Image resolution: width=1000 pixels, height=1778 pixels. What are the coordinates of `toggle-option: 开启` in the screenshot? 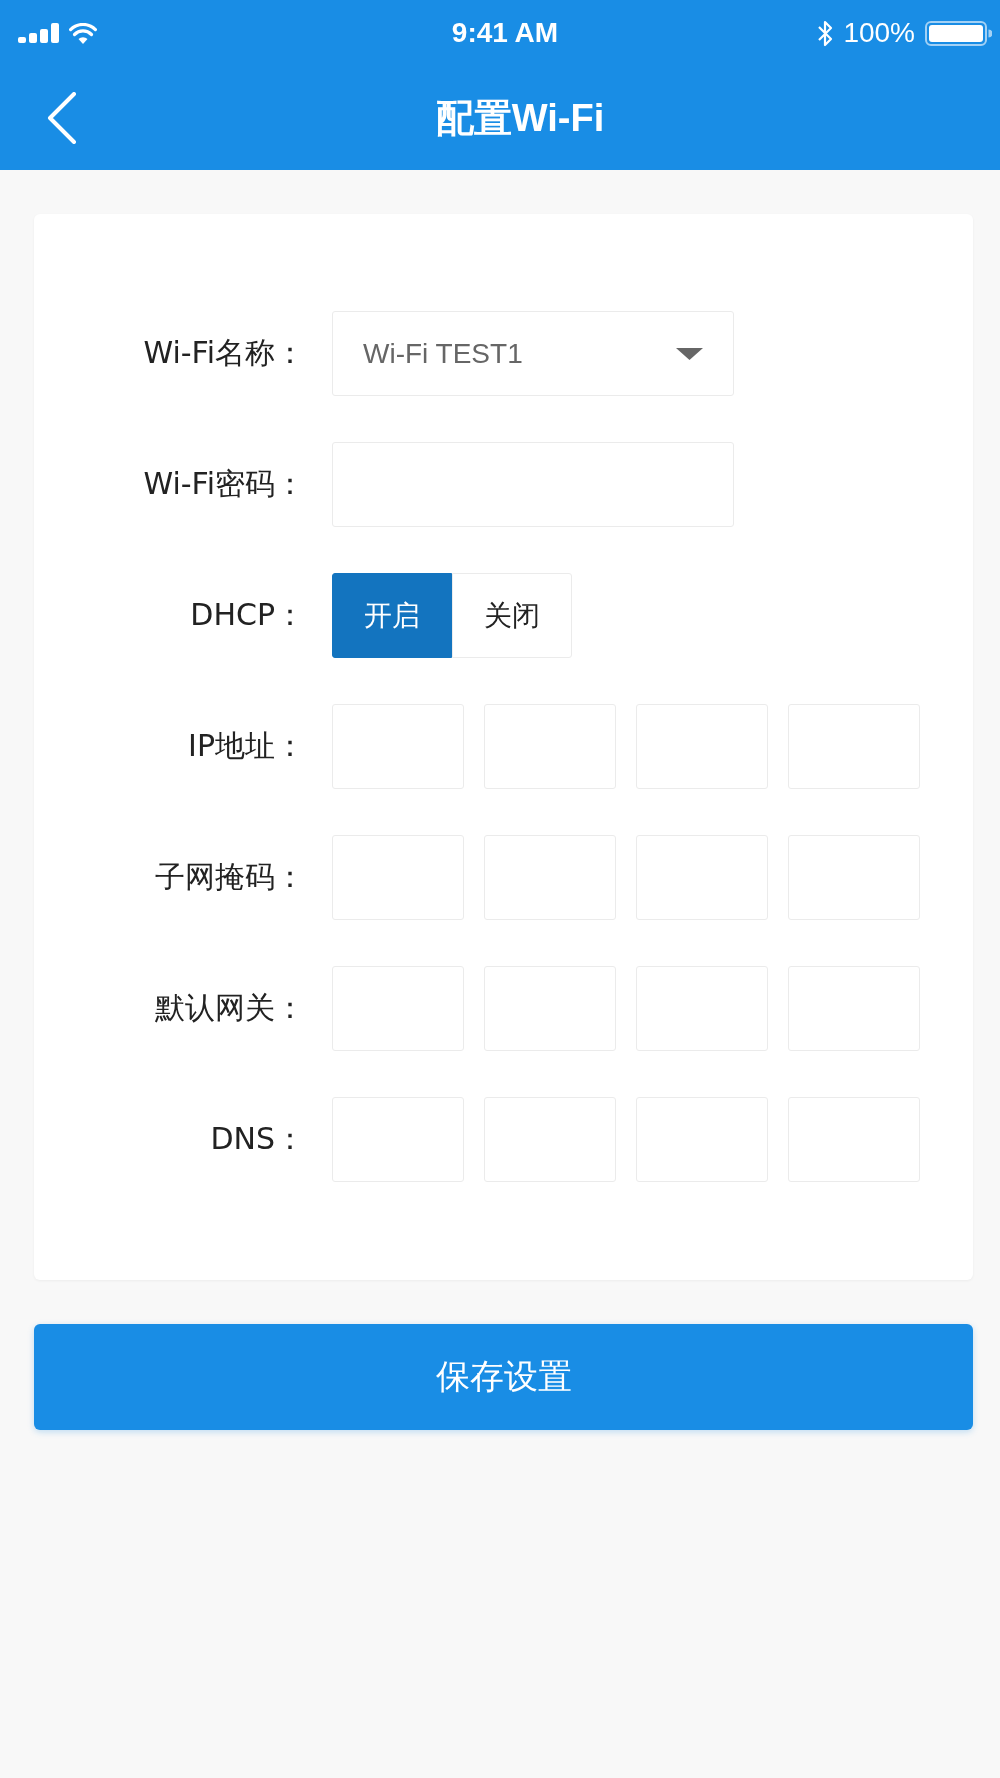 It's located at (392, 615).